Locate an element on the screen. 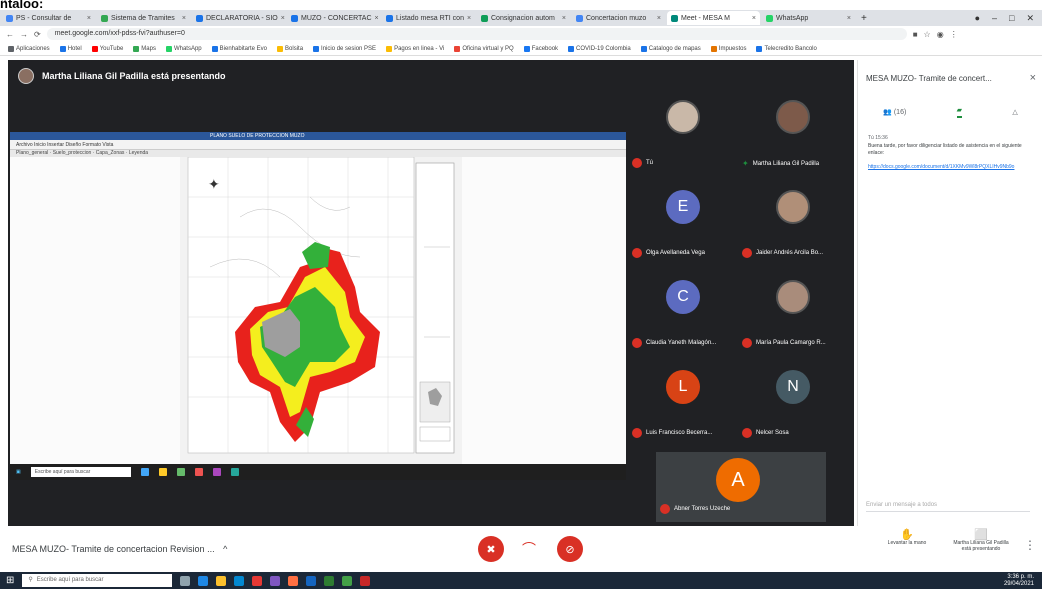 The height and width of the screenshot is (589, 1042). url-field: meet.google.com/xxf-pdss-fvi?authuser=0 is located at coordinates (476, 34).